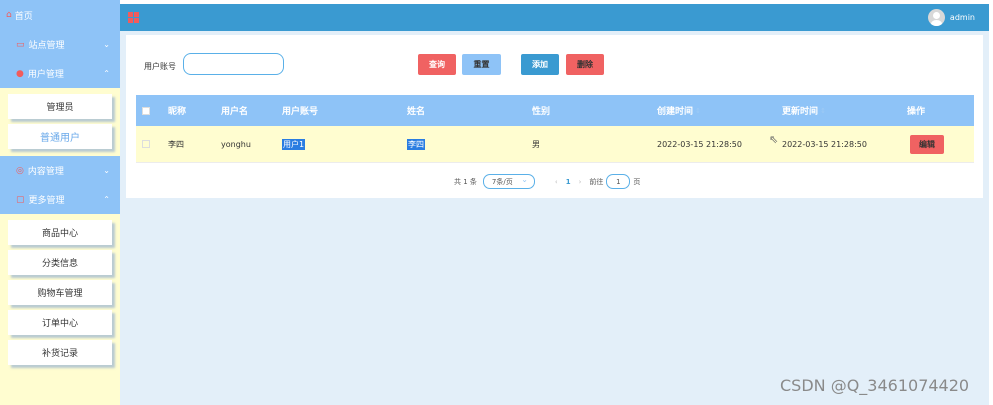 The height and width of the screenshot is (405, 993). I want to click on sidebar-item-cart: 购物车管理, so click(60, 292).